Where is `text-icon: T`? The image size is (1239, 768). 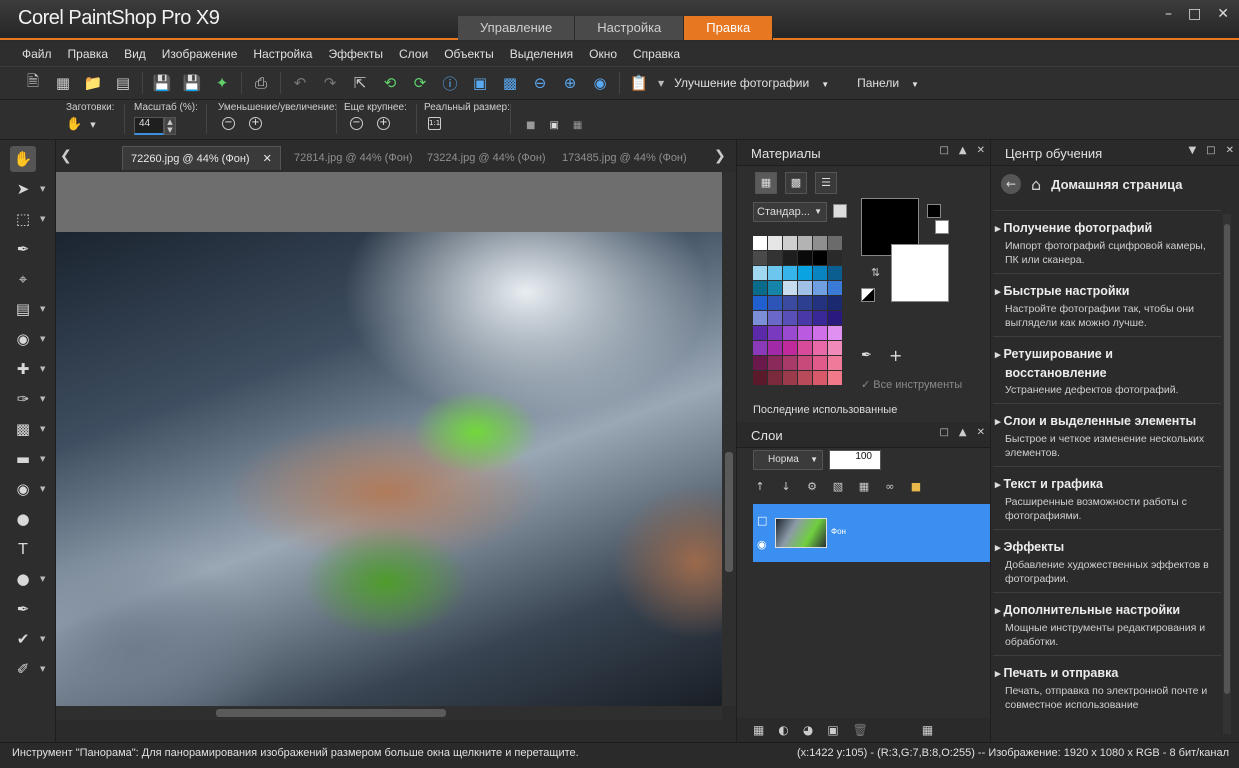
text-icon: T is located at coordinates (23, 549).